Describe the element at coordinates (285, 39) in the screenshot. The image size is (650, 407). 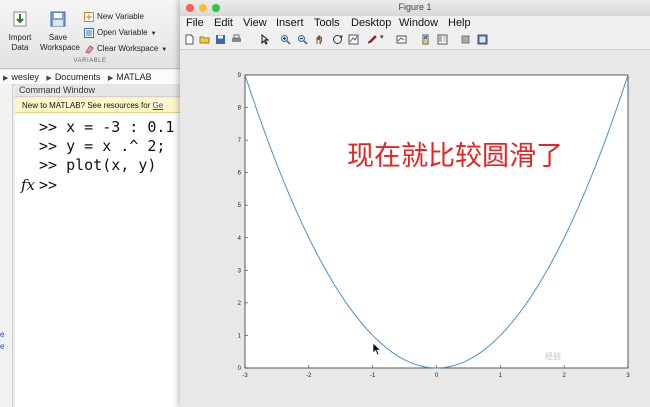
I see `zoom-in-icon` at that location.